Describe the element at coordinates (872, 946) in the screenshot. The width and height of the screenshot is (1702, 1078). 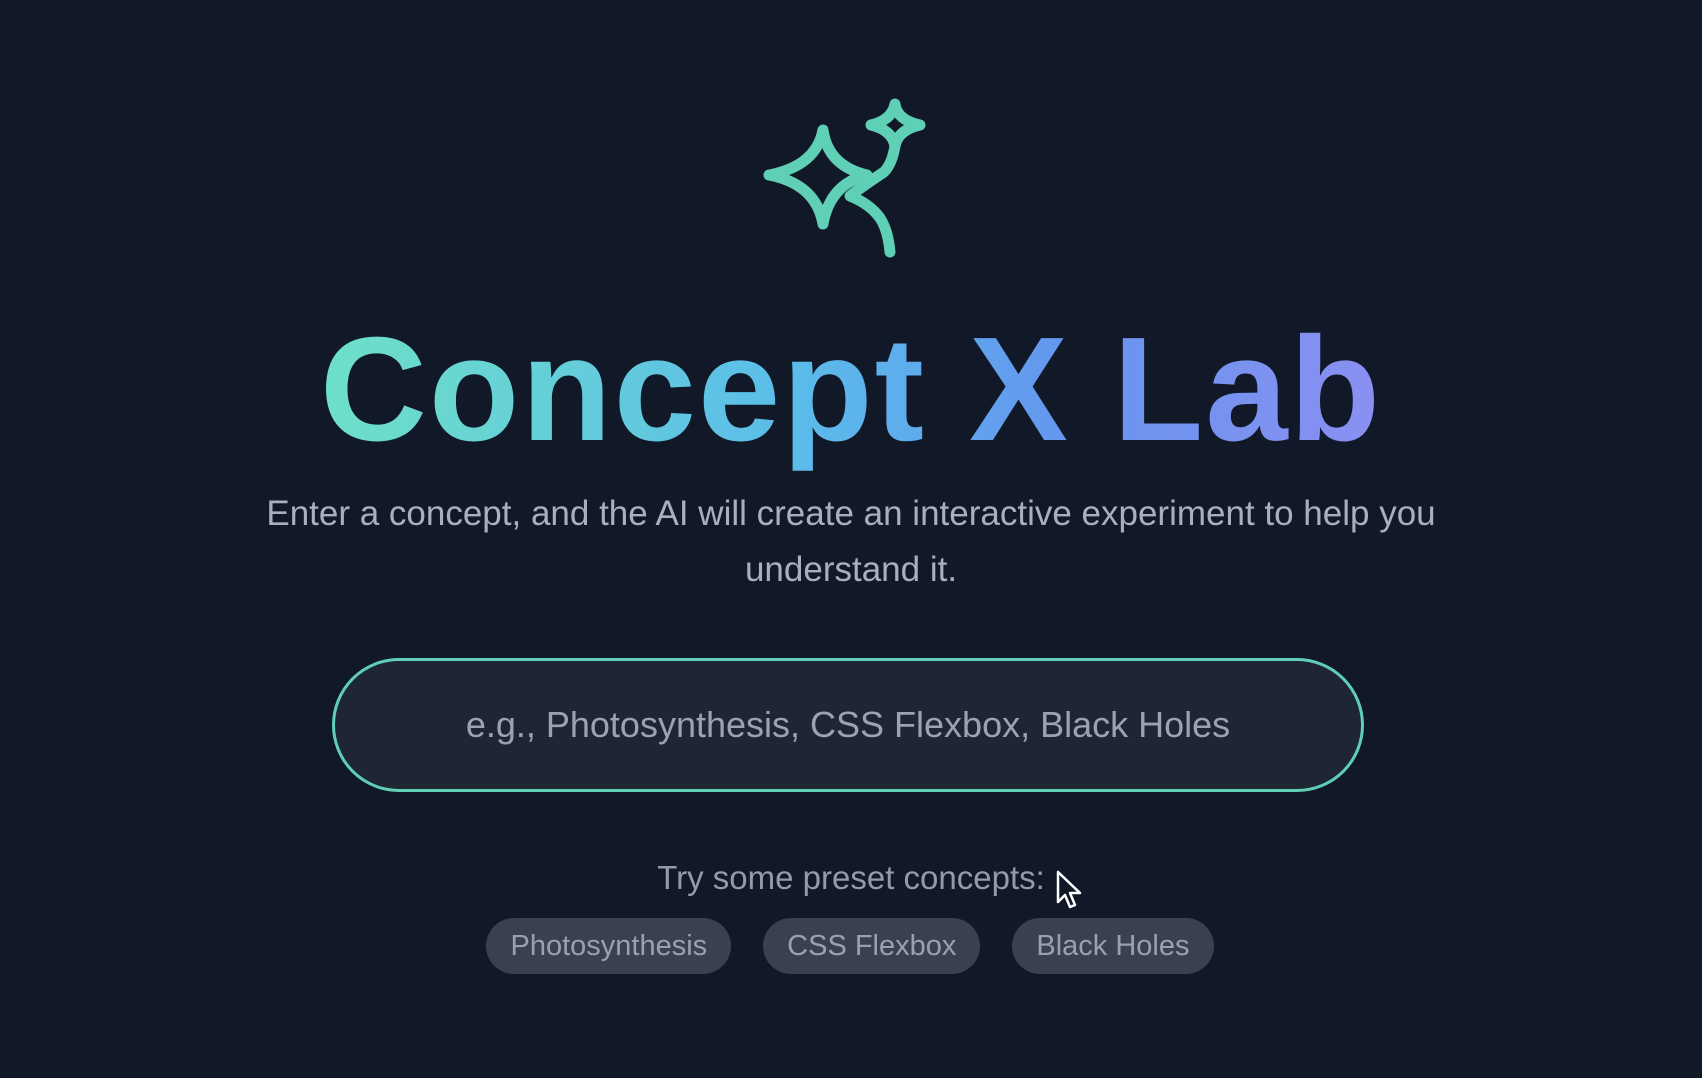
I see `preset-chip-css-flexbox: CSS Flexbox` at that location.